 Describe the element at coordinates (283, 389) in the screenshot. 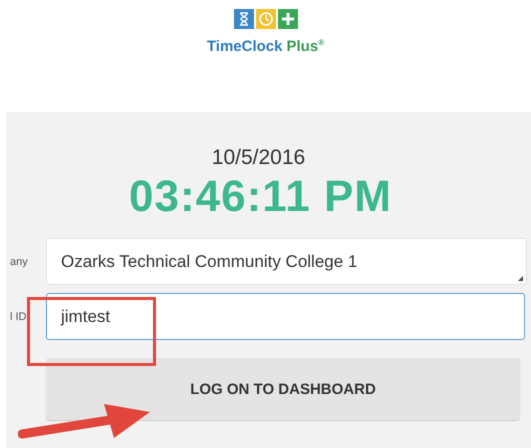

I see `log-on-button: LOG ON TO DASHBOARD` at that location.